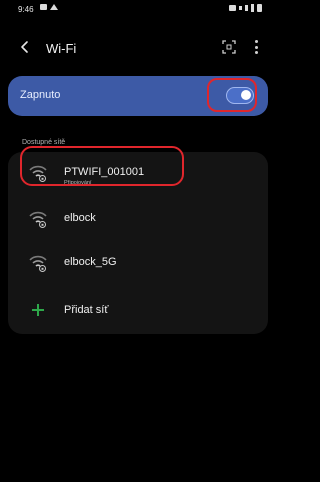  What do you see at coordinates (40, 95) in the screenshot?
I see `wifi-toggle-label: Zapnuto` at bounding box center [40, 95].